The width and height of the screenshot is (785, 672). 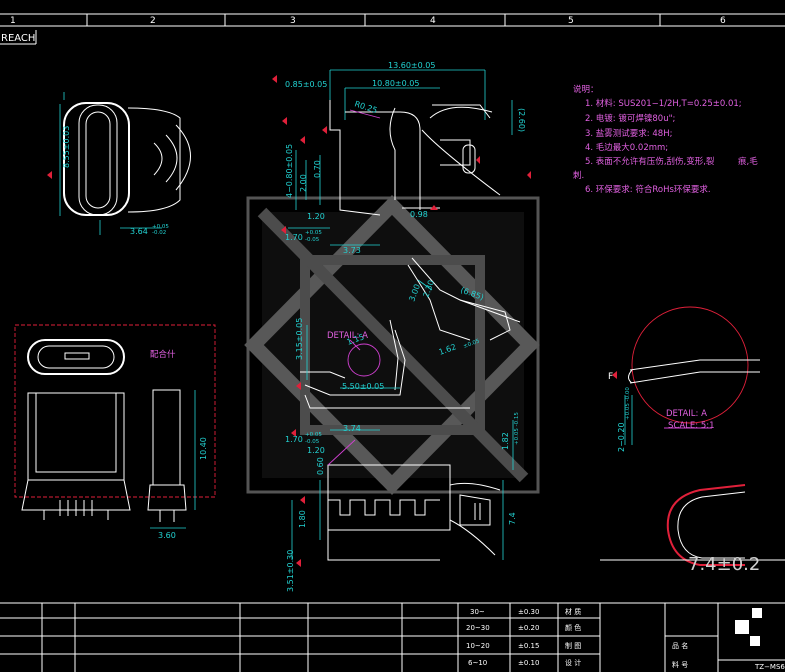 I want to click on dimension-label: 3.64, so click(x=139, y=231).